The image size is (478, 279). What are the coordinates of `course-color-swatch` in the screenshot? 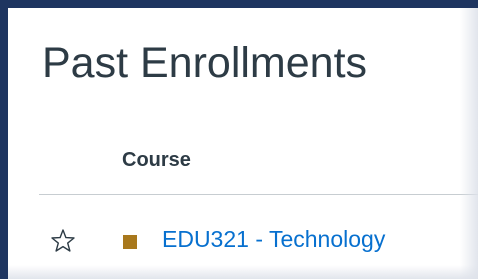 It's located at (130, 242).